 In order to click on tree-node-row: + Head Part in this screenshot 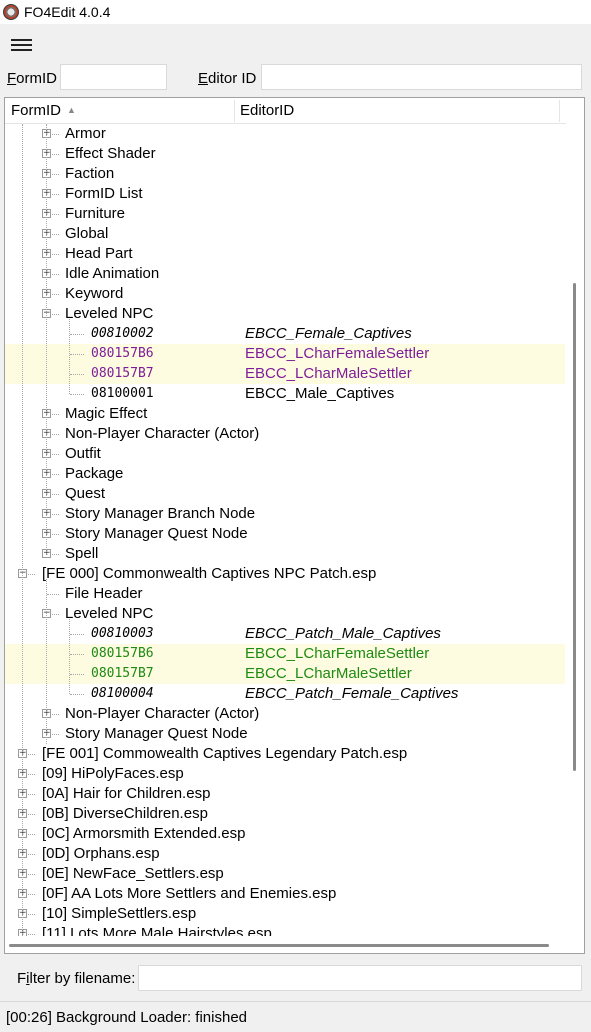, I will do `click(285, 254)`.